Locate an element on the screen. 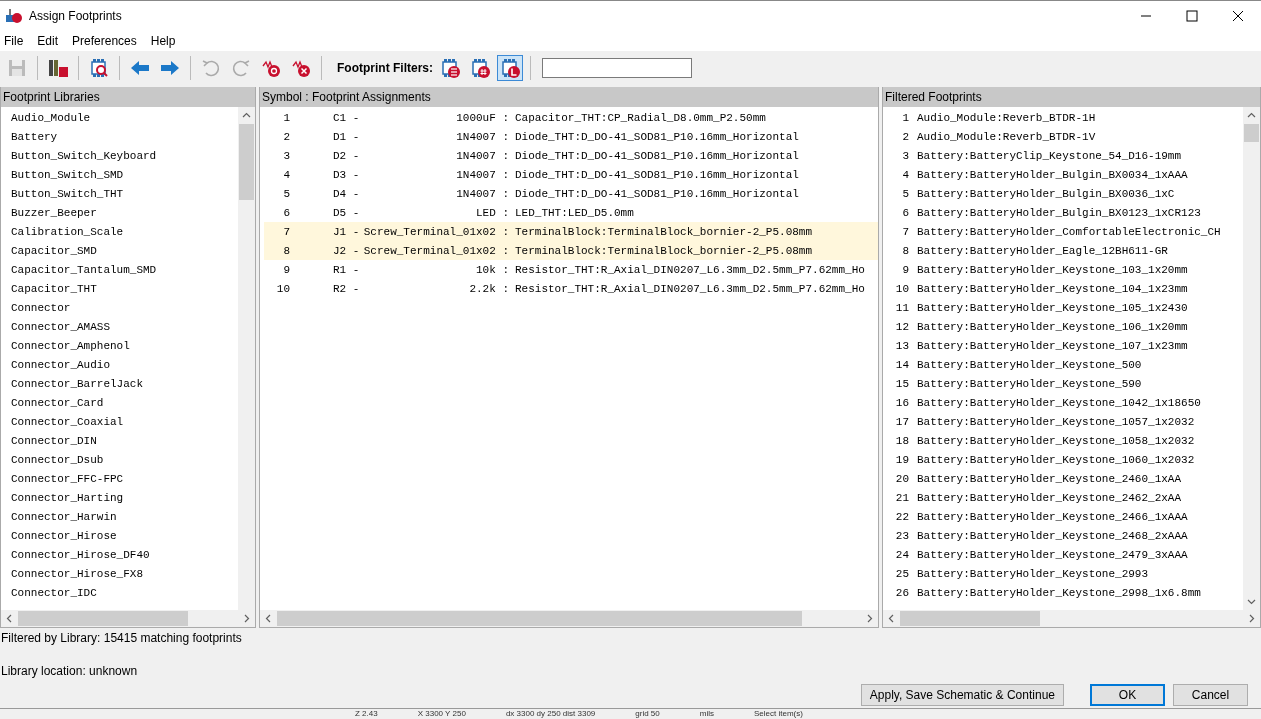 The width and height of the screenshot is (1261, 719). footprint-item: Battery:BatteryHolder_Keystone_2993 is located at coordinates (1029, 573).